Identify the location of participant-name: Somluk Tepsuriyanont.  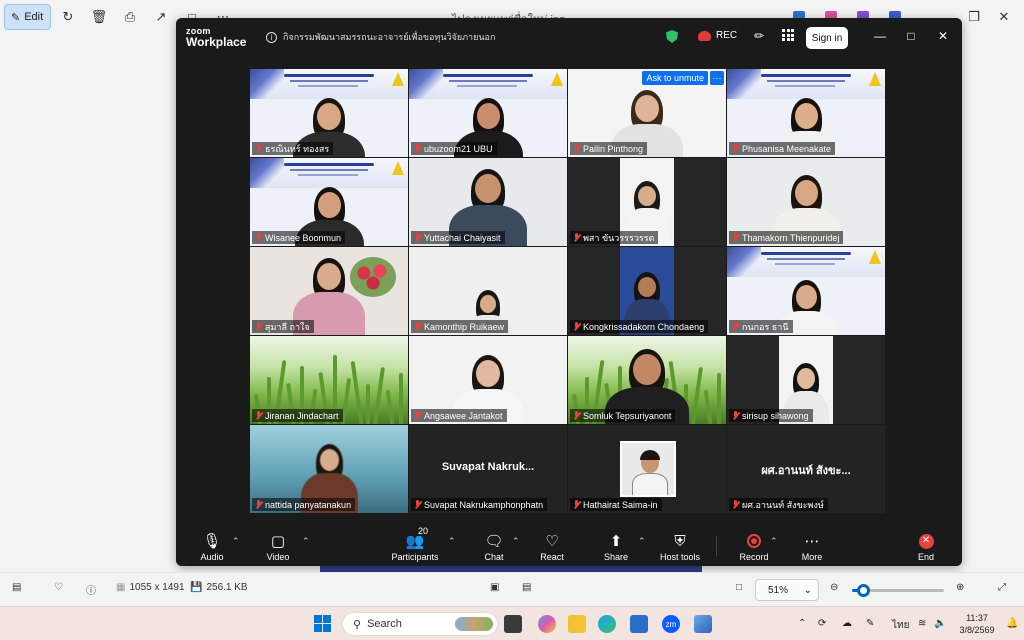
(627, 415).